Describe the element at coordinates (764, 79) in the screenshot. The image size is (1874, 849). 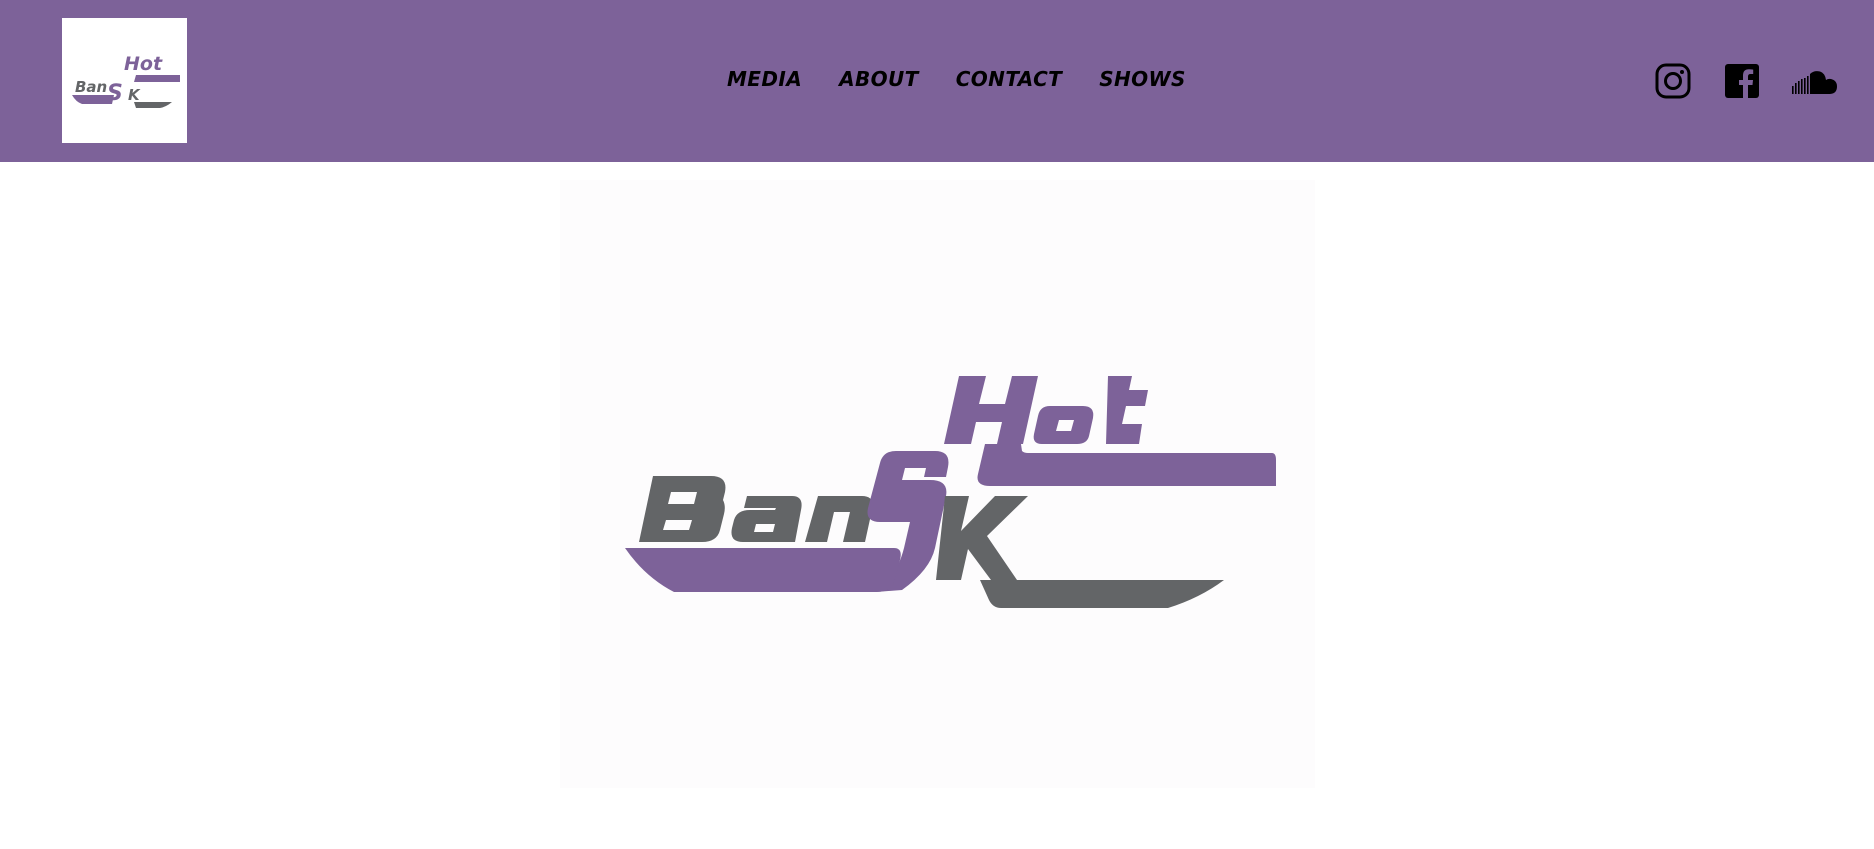
I see `nav-item-media: MEDIA` at that location.